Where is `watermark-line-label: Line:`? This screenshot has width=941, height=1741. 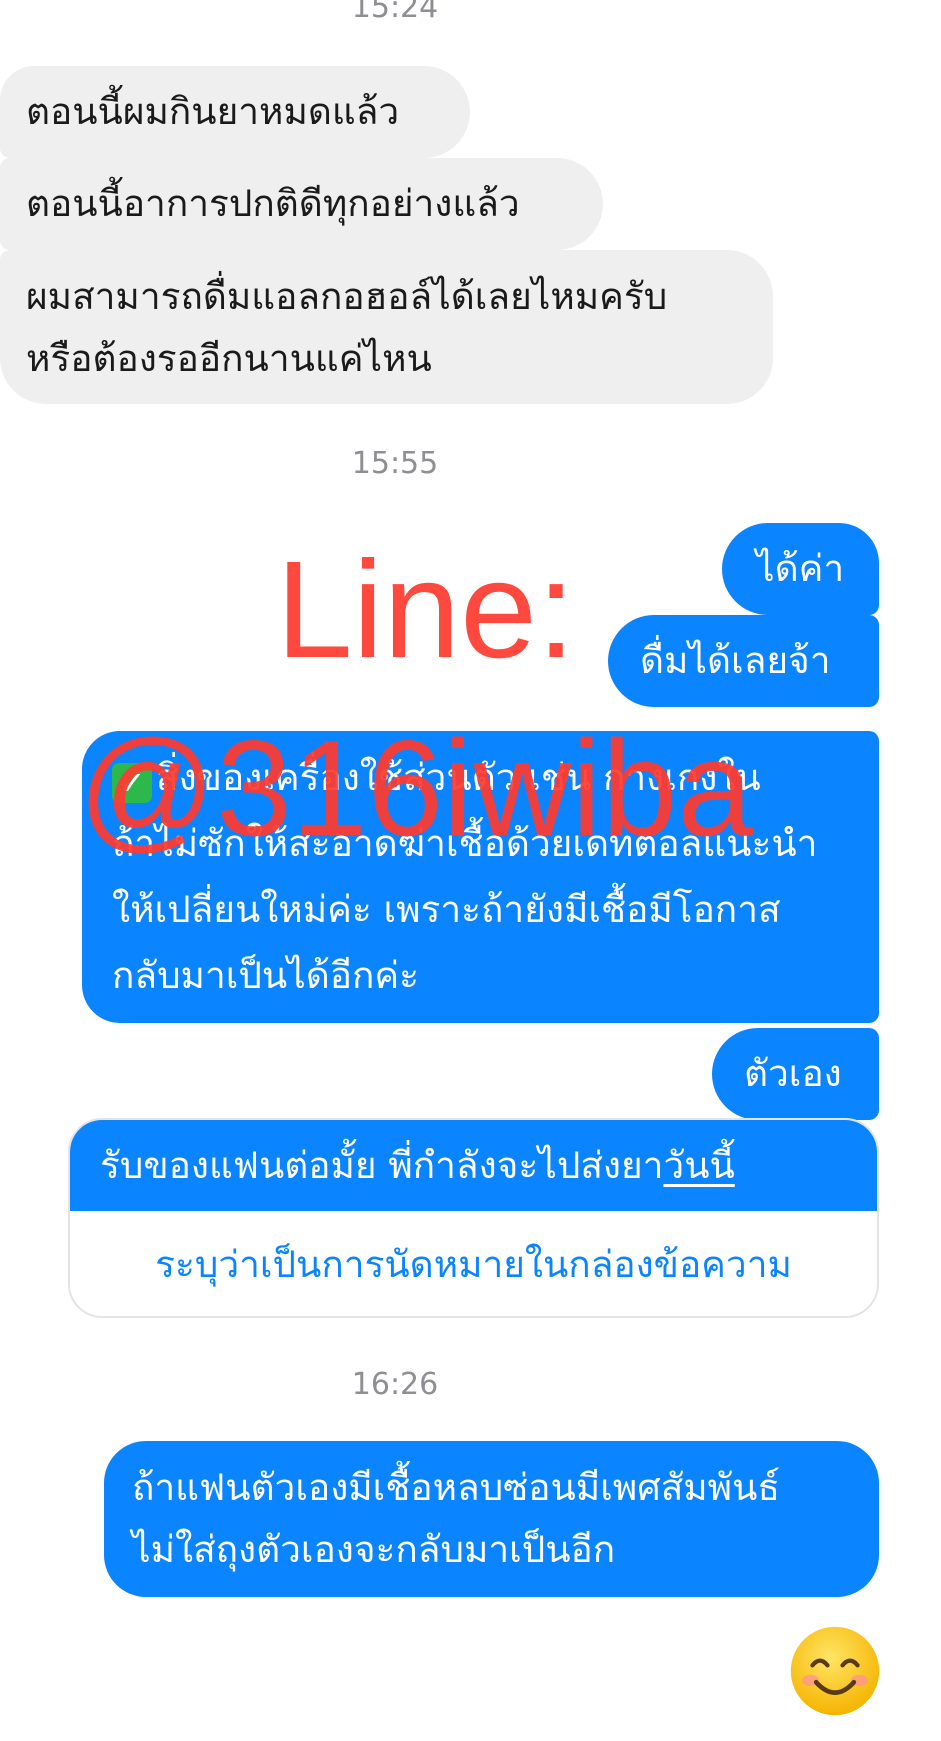
watermark-line-label: Line: is located at coordinates (426, 610).